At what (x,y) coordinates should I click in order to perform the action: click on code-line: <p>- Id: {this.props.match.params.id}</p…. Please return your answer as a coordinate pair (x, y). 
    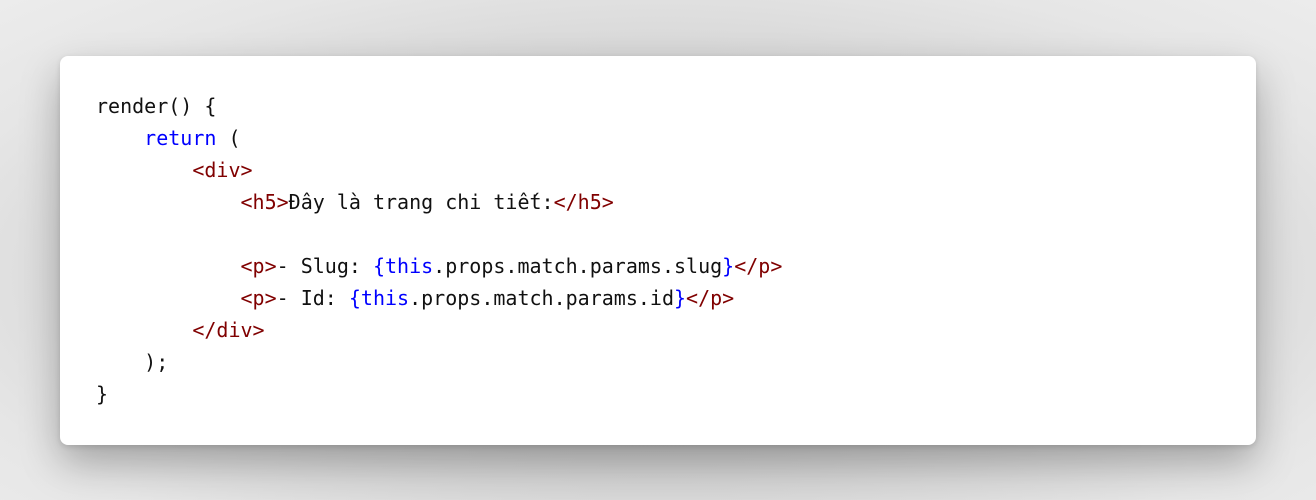
    Looking at the image, I should click on (676, 298).